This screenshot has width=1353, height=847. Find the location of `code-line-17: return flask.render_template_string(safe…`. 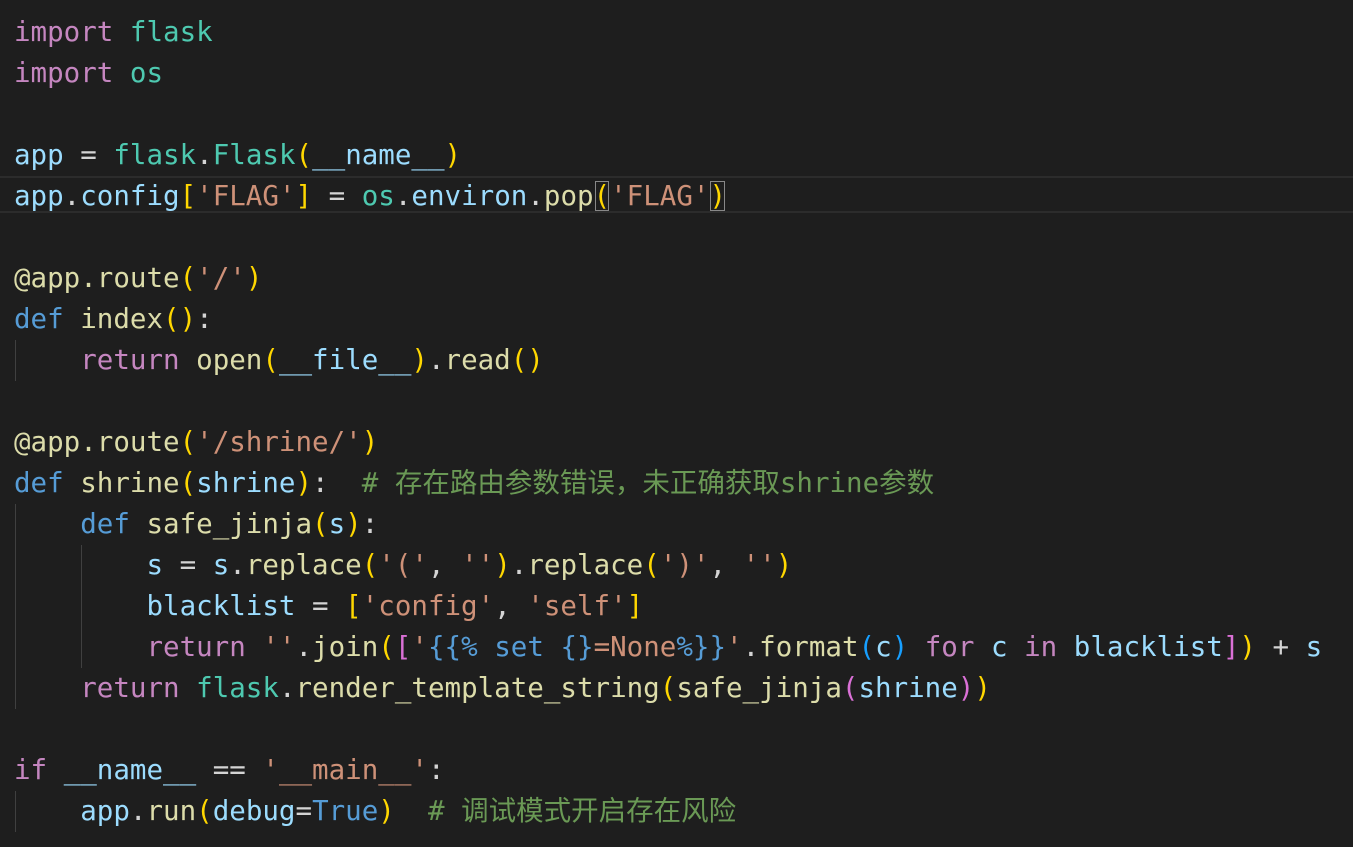

code-line-17: return flask.render_template_string(safe… is located at coordinates (502, 688).